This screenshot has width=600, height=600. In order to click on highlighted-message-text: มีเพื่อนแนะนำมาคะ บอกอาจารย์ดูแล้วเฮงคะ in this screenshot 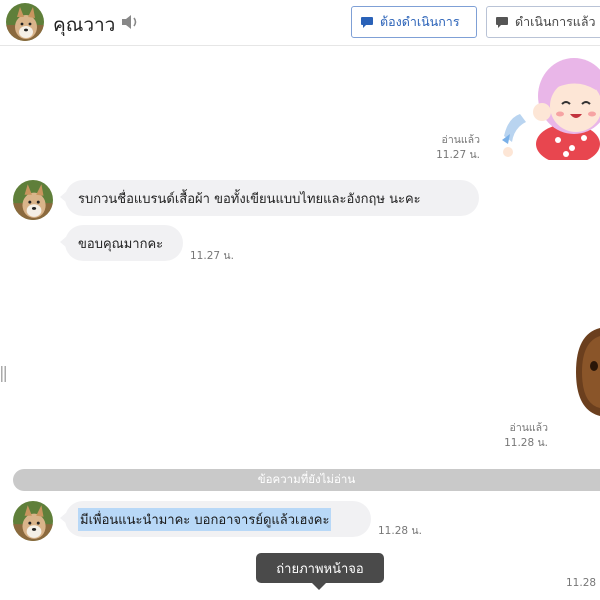, I will do `click(205, 519)`.